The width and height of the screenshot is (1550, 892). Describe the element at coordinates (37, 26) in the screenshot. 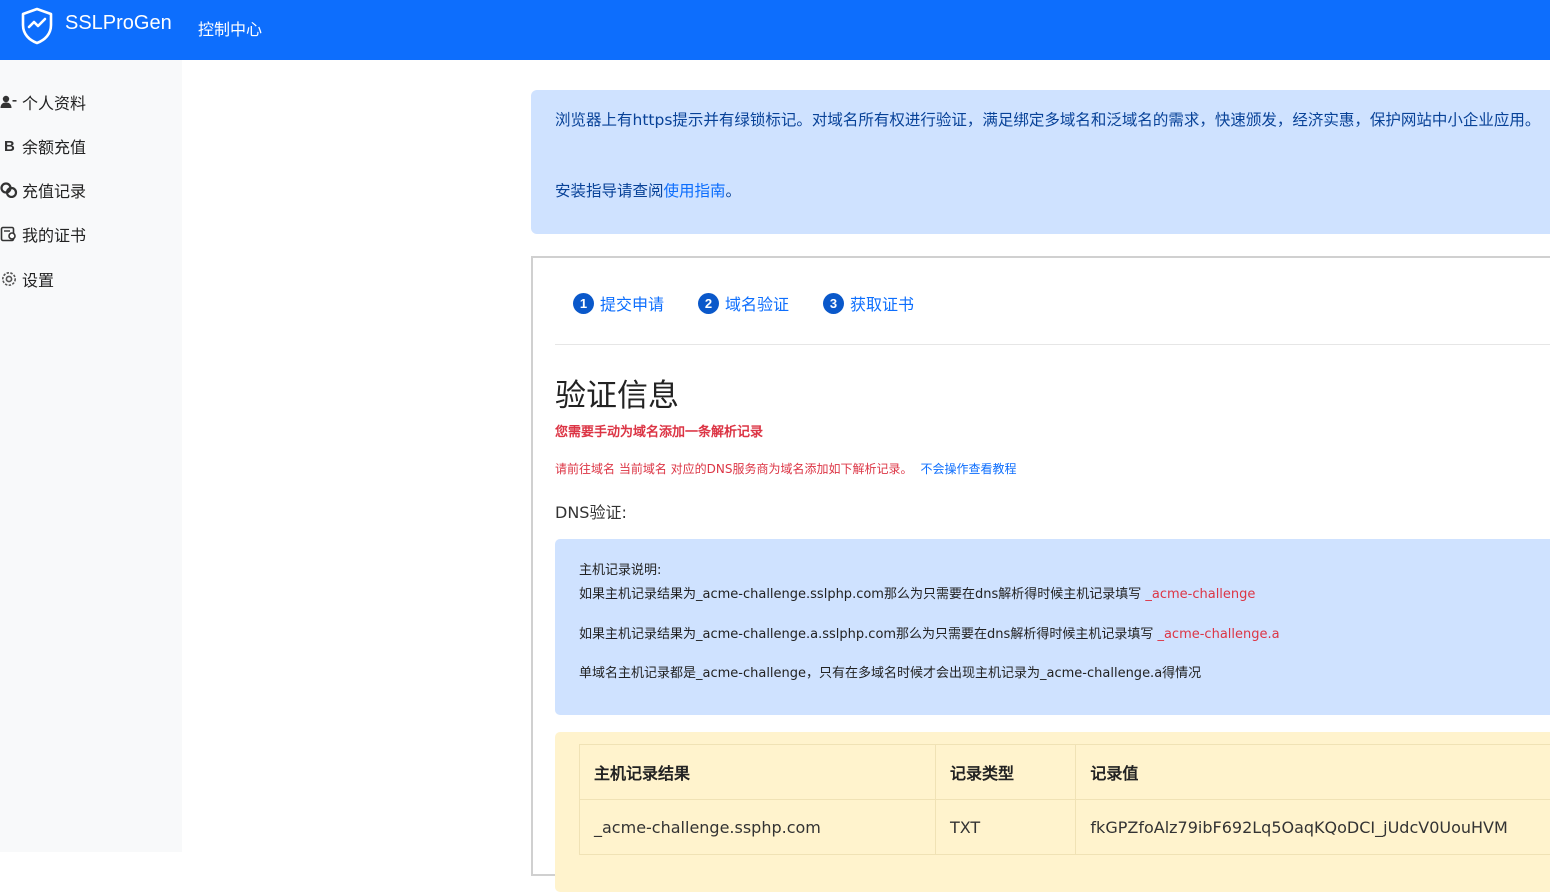

I see `shield-check-icon` at that location.